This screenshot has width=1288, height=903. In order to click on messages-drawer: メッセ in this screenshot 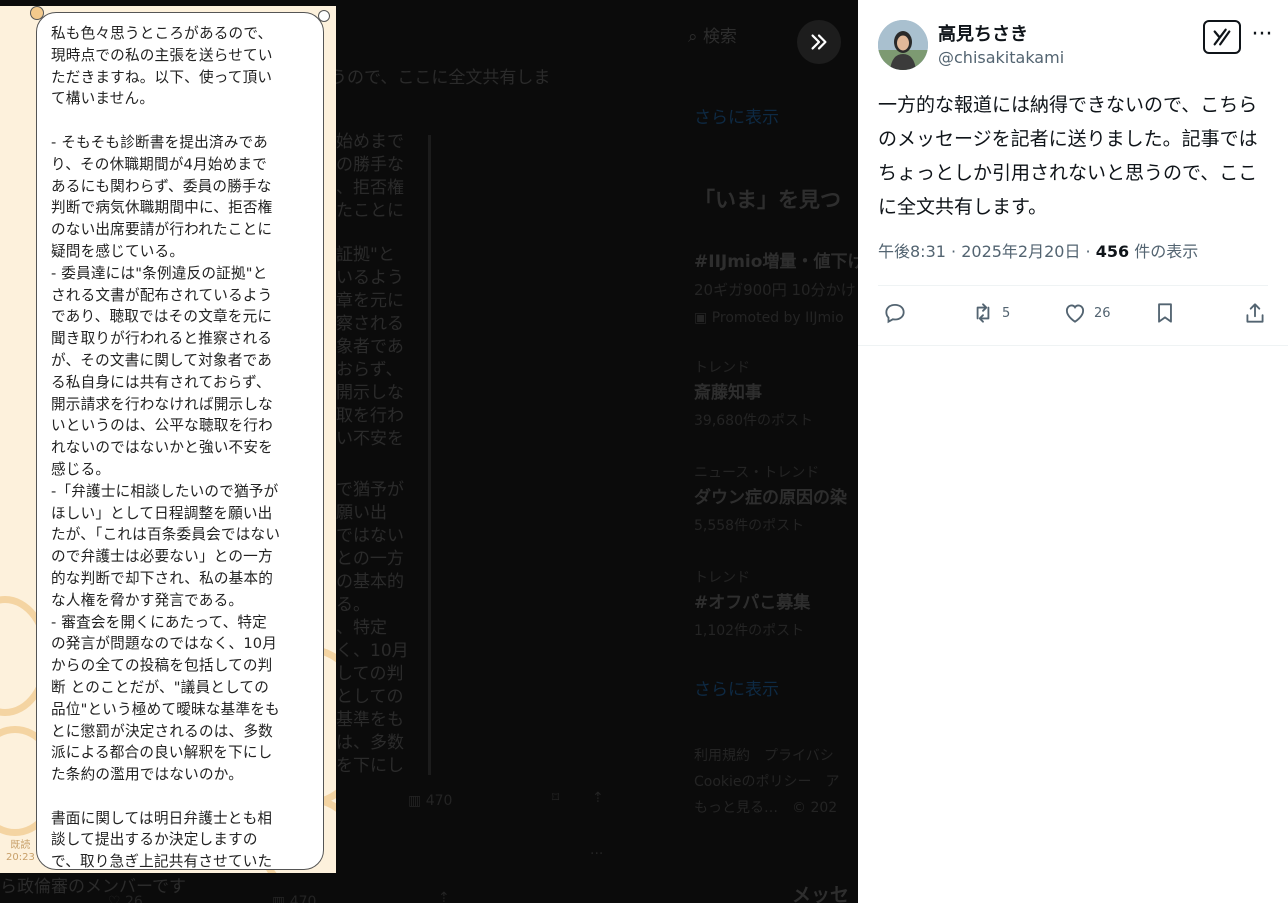, I will do `click(821, 893)`.